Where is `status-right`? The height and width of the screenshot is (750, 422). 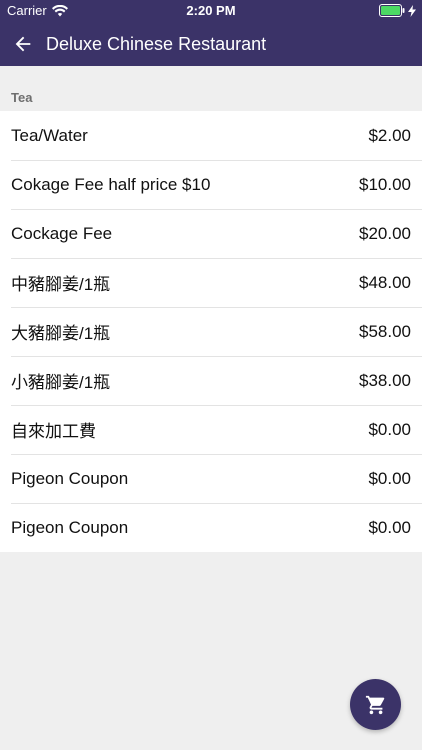
status-right is located at coordinates (397, 10).